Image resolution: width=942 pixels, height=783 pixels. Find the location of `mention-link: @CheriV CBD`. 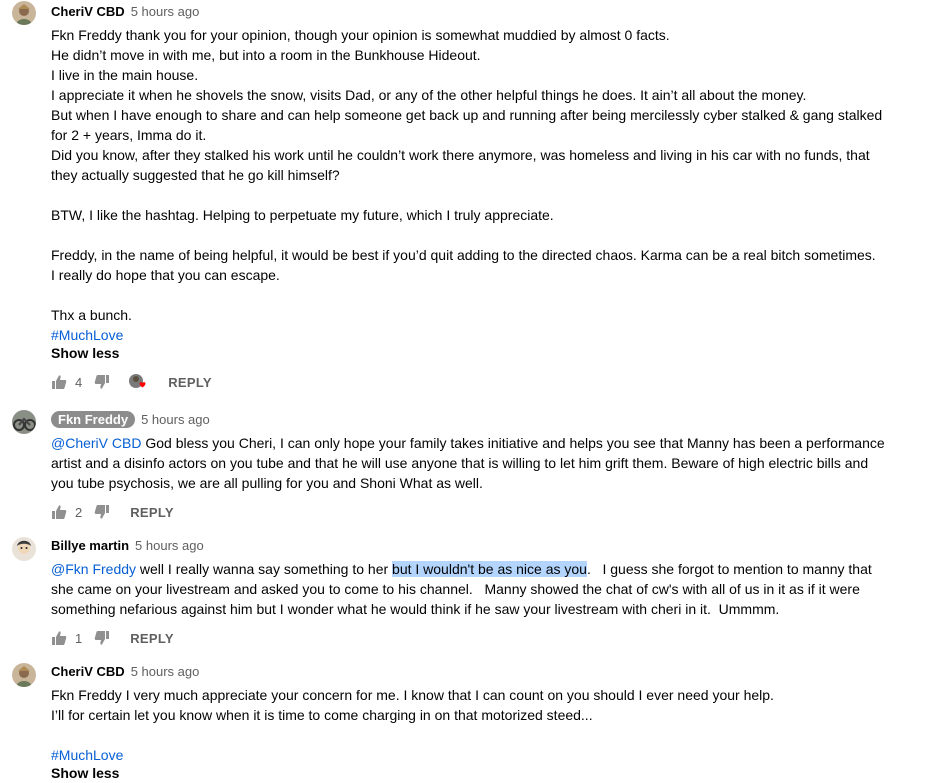

mention-link: @CheriV CBD is located at coordinates (96, 443).